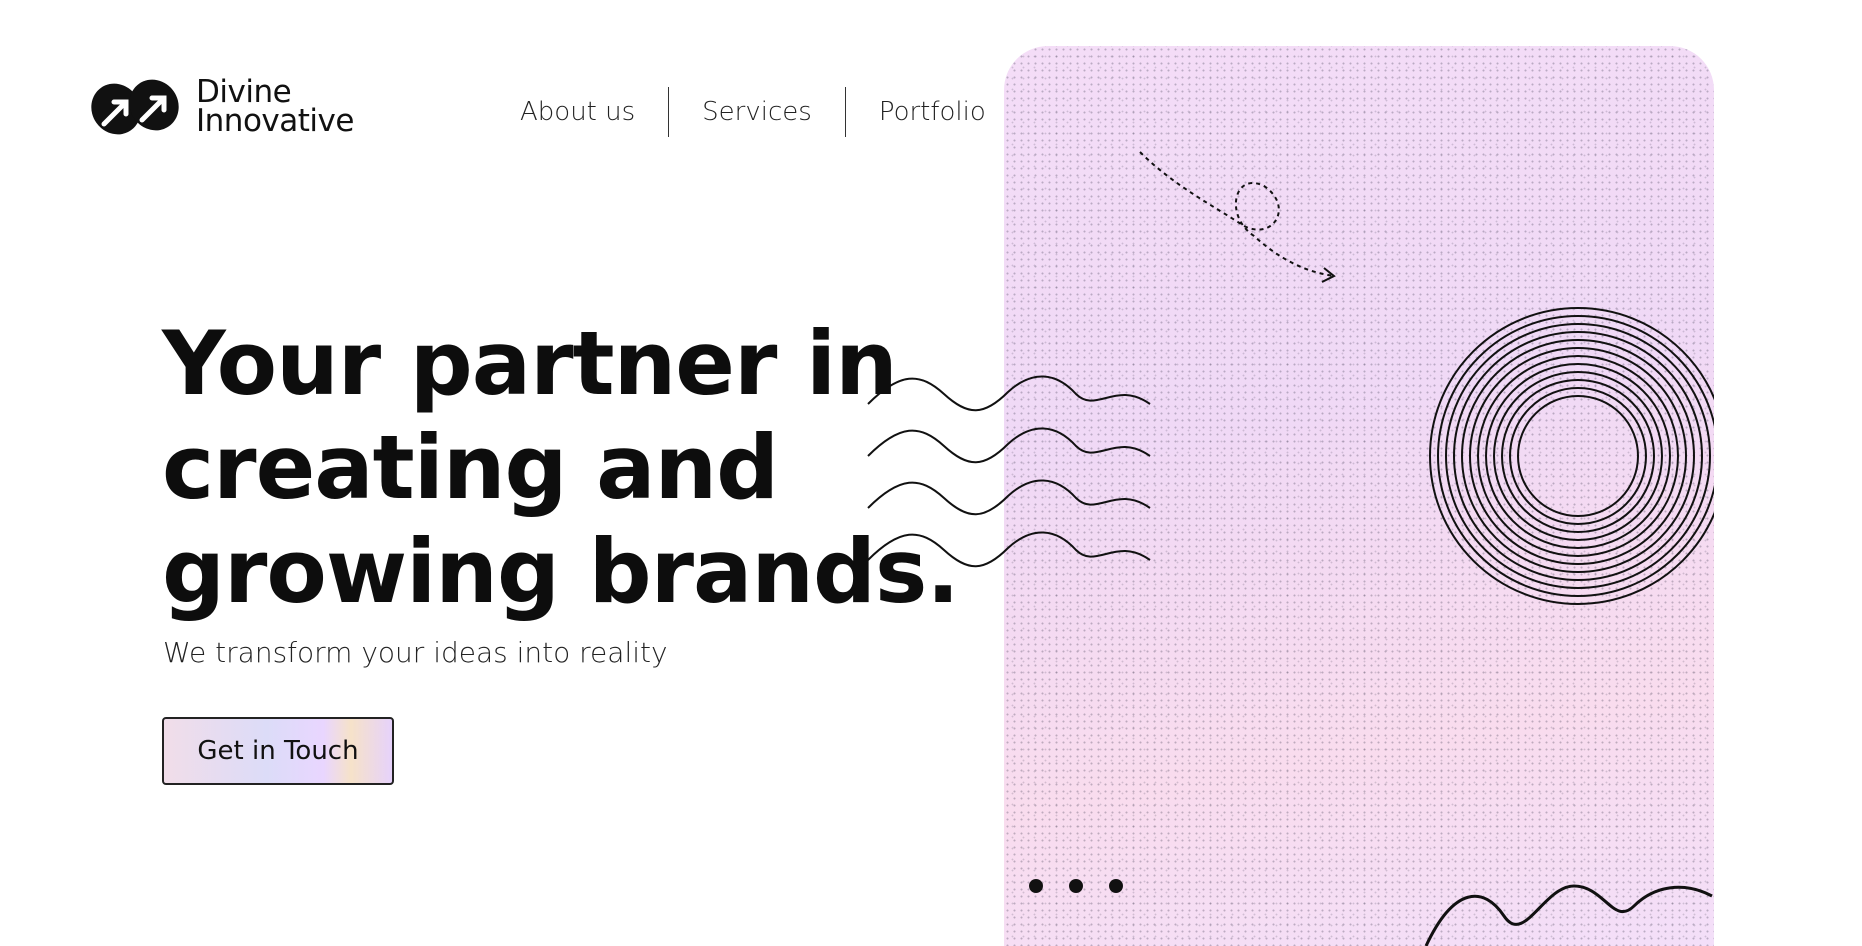 This screenshot has height=946, width=1862. I want to click on concentric-circles-icon, so click(1571, 456).